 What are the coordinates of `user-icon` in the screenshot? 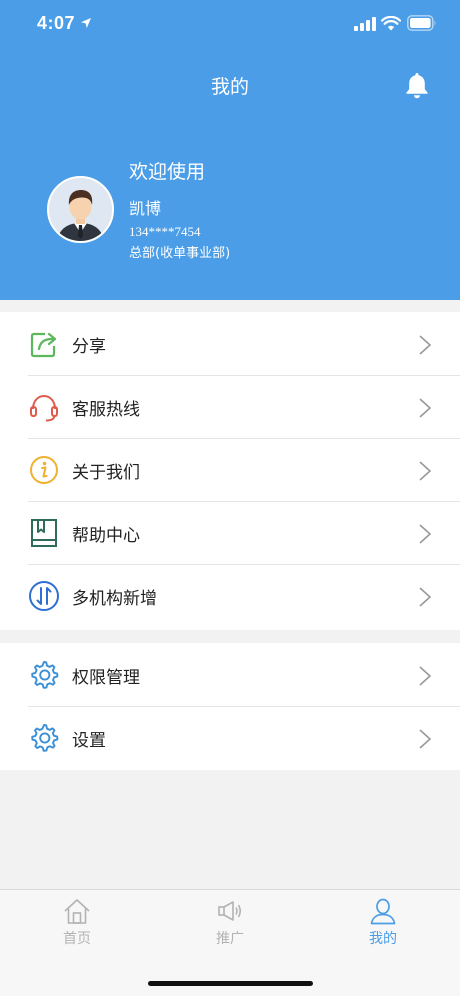 It's located at (383, 911).